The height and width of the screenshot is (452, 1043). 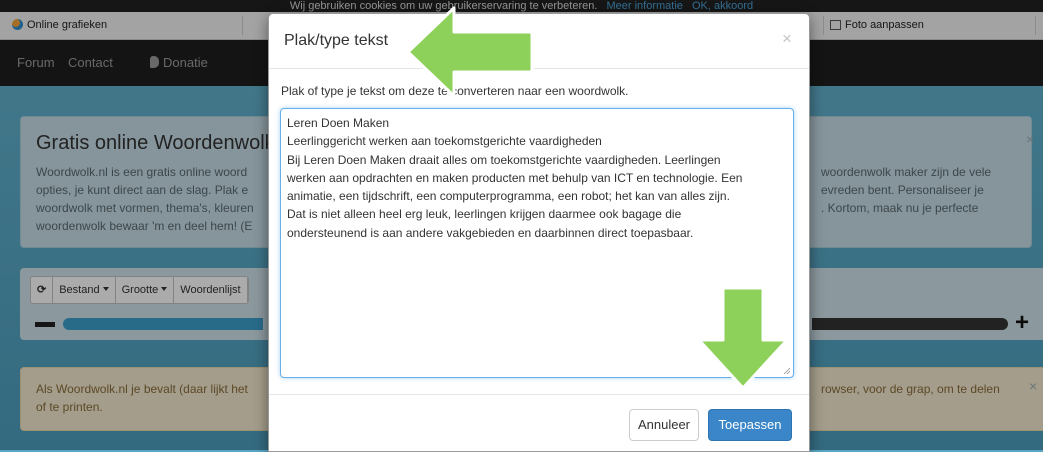 I want to click on textarea-line: Leren Doen Maken, so click(x=338, y=123).